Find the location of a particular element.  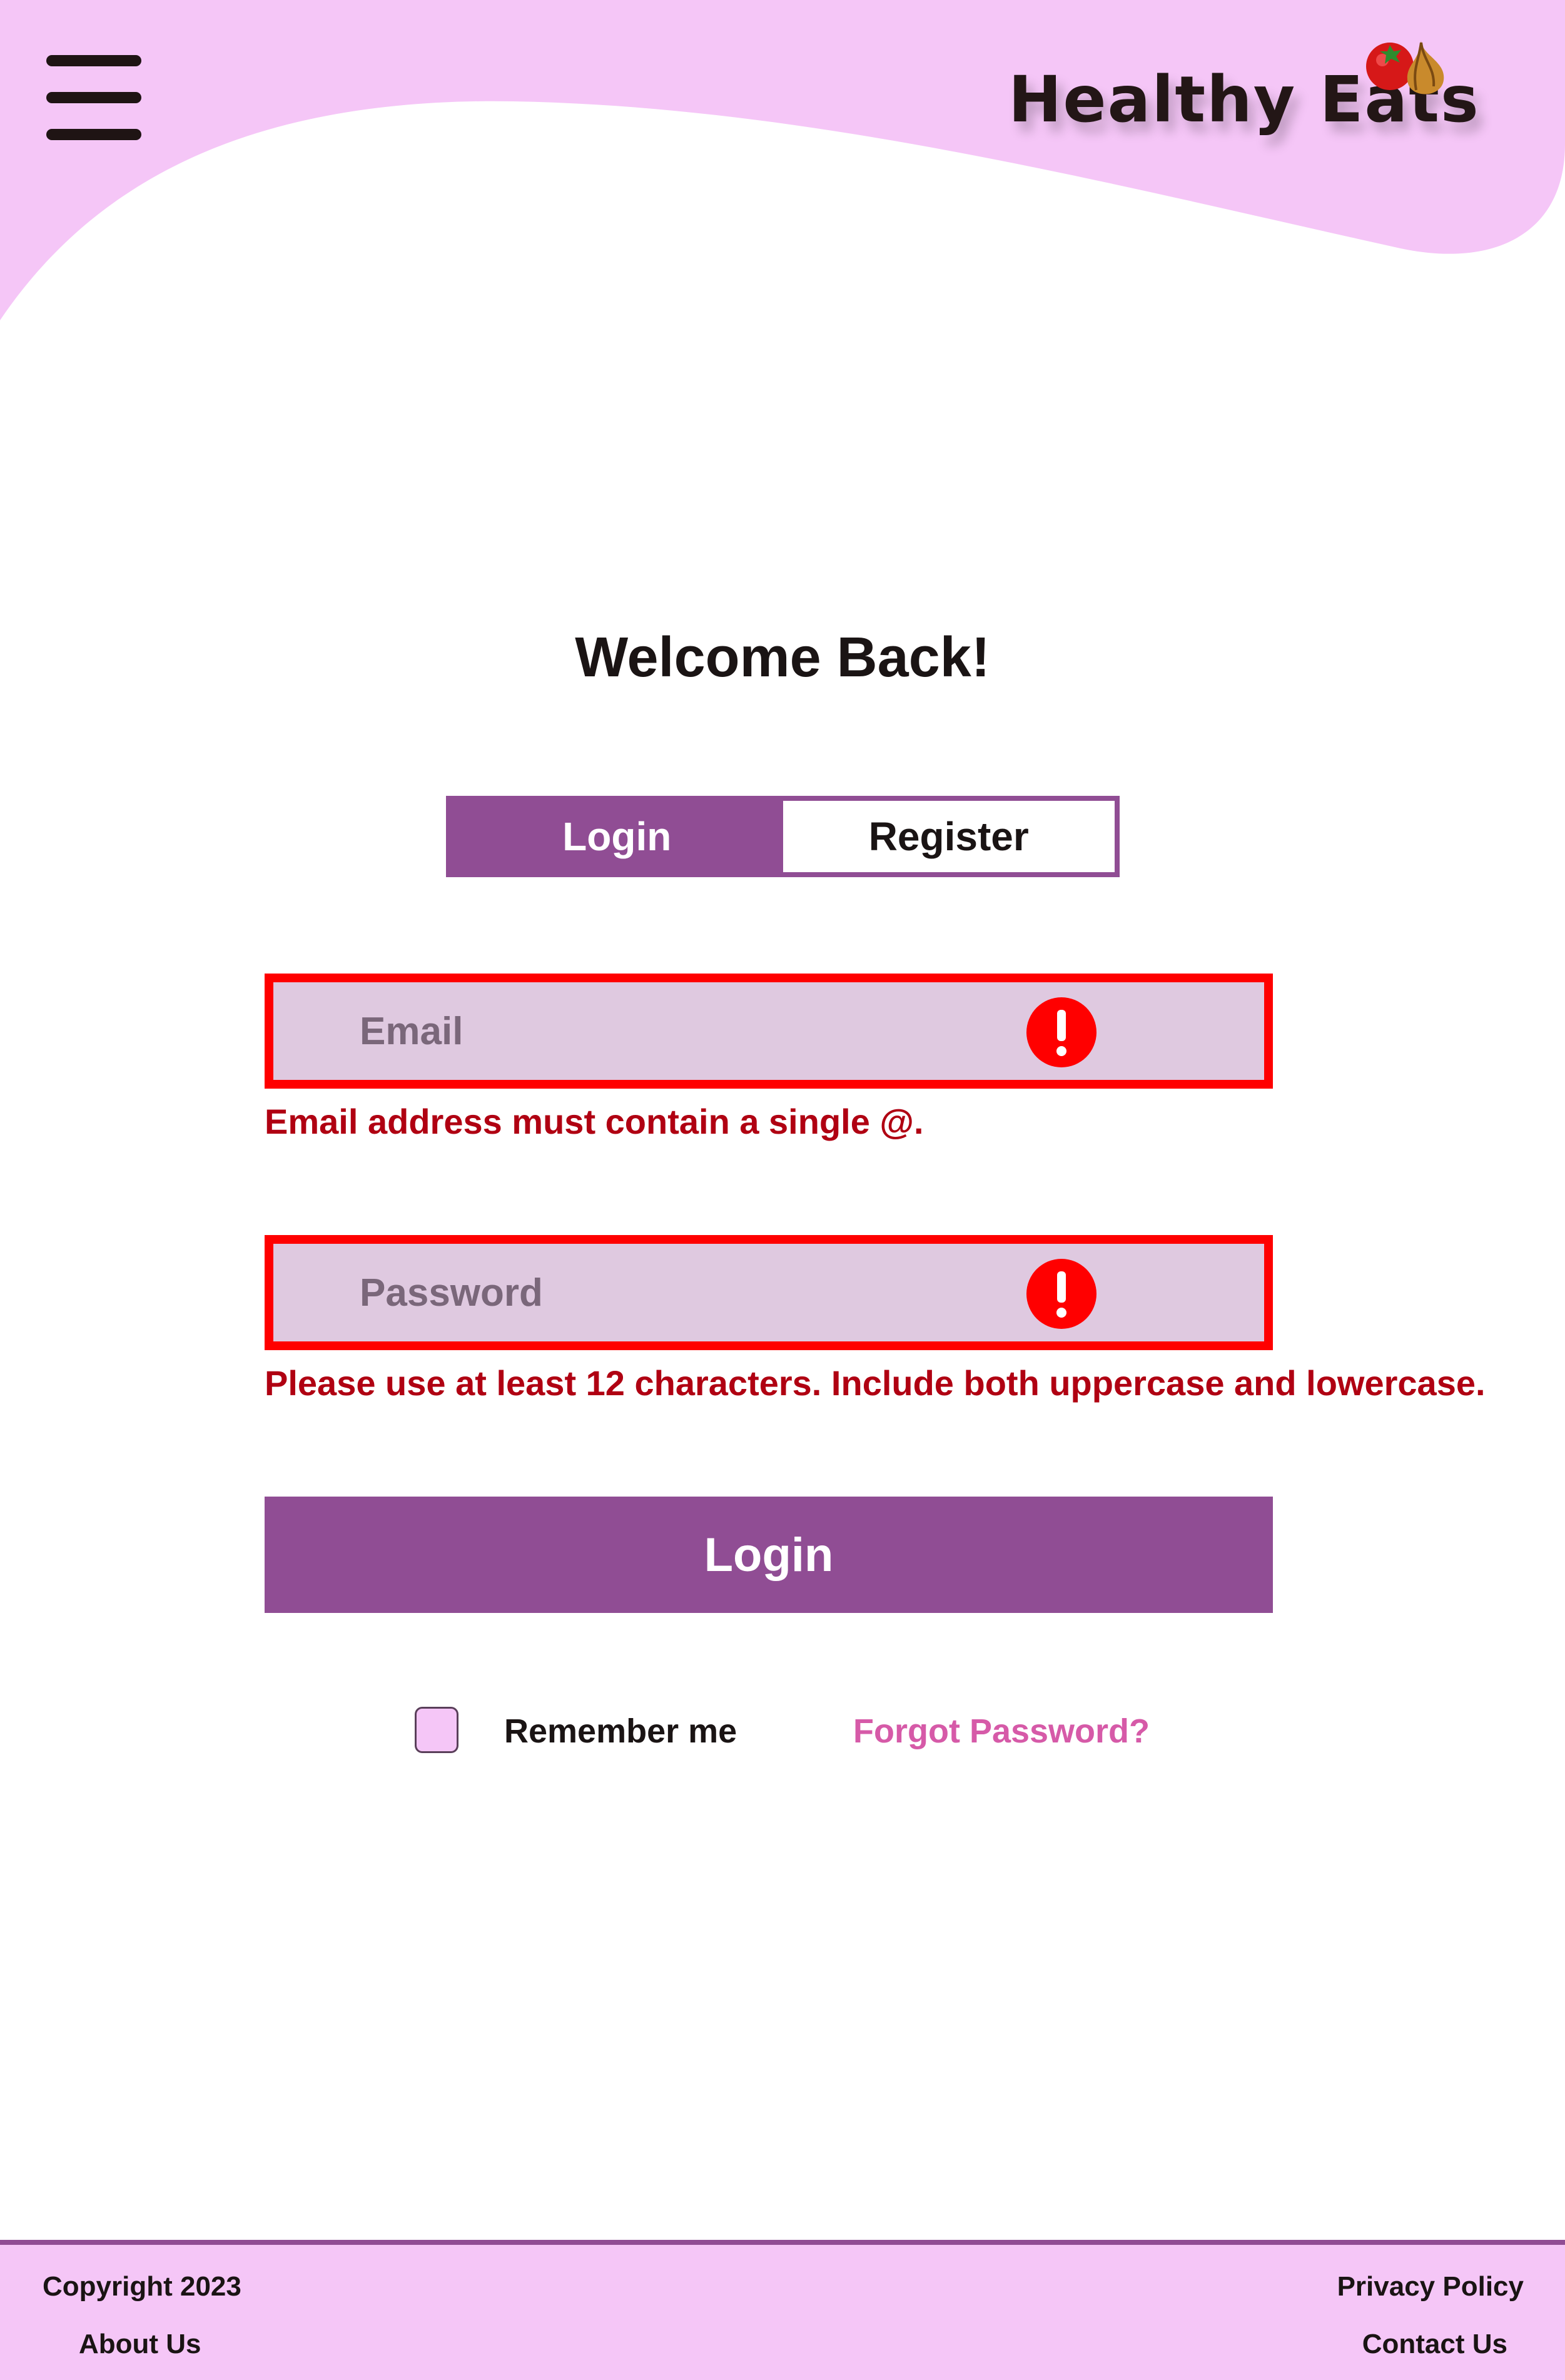

tab-login: Login is located at coordinates (617, 836).